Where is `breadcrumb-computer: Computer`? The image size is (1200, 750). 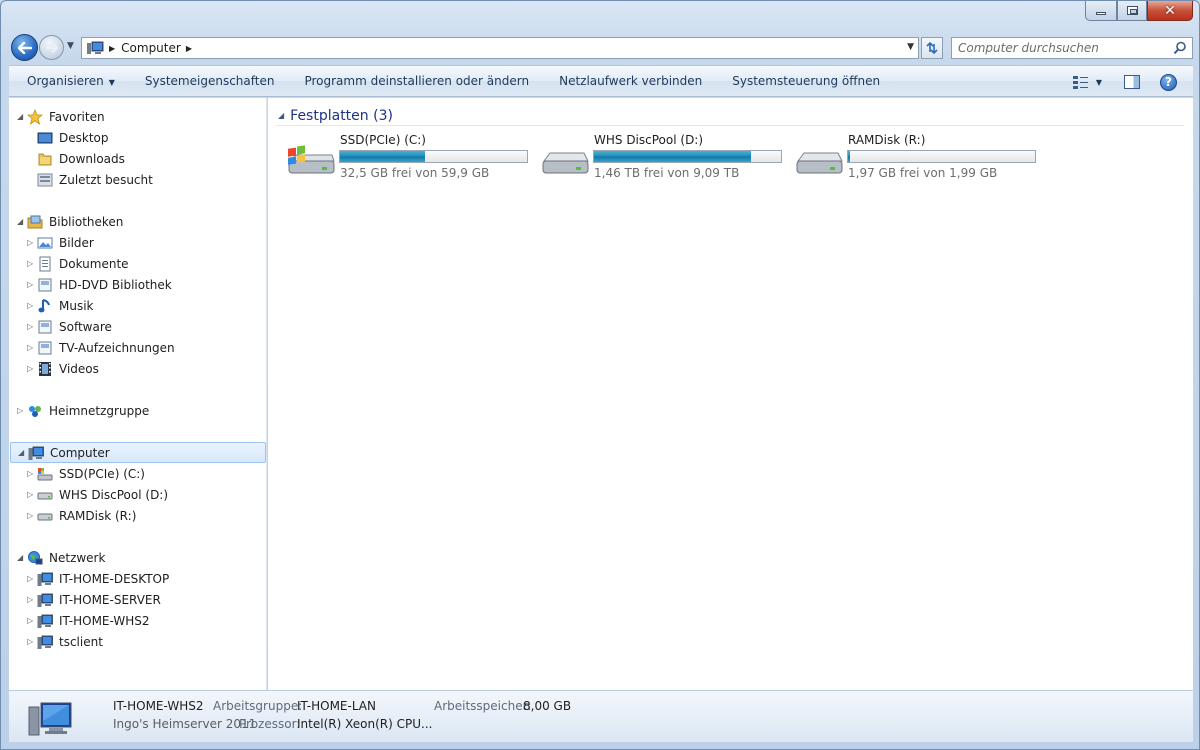 breadcrumb-computer: Computer is located at coordinates (151, 48).